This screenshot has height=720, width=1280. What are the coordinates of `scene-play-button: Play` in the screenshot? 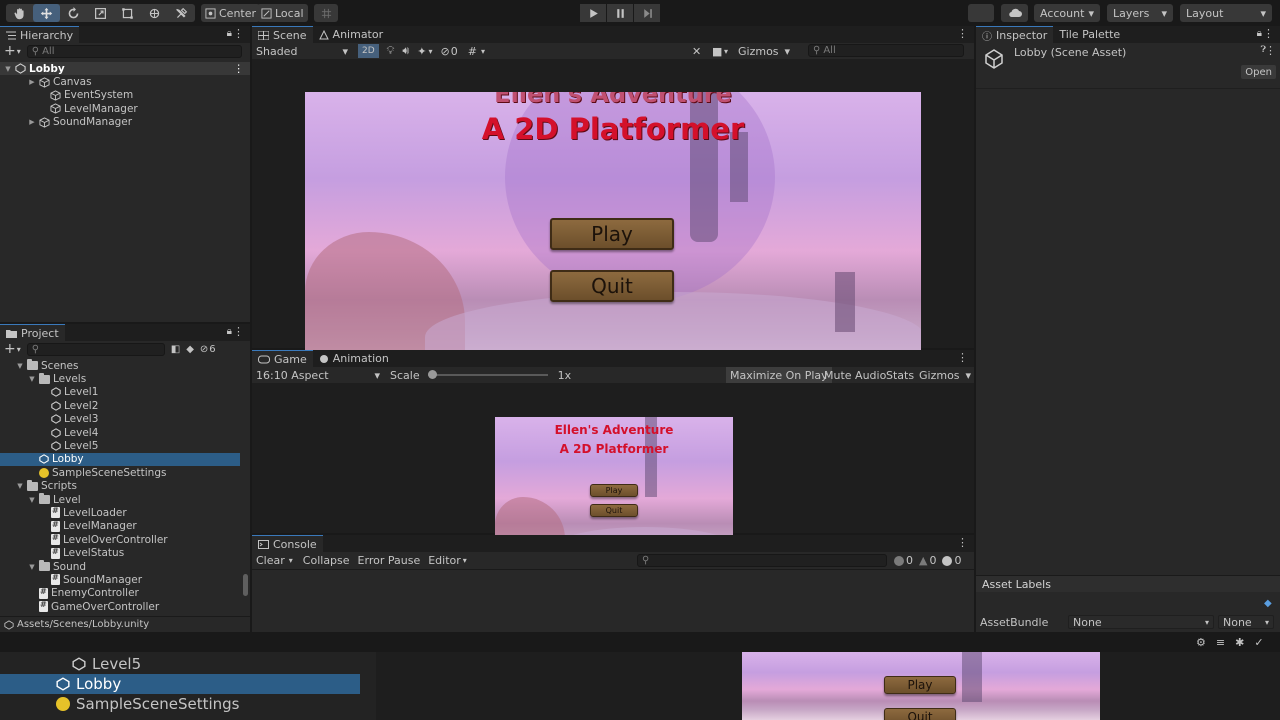 It's located at (612, 234).